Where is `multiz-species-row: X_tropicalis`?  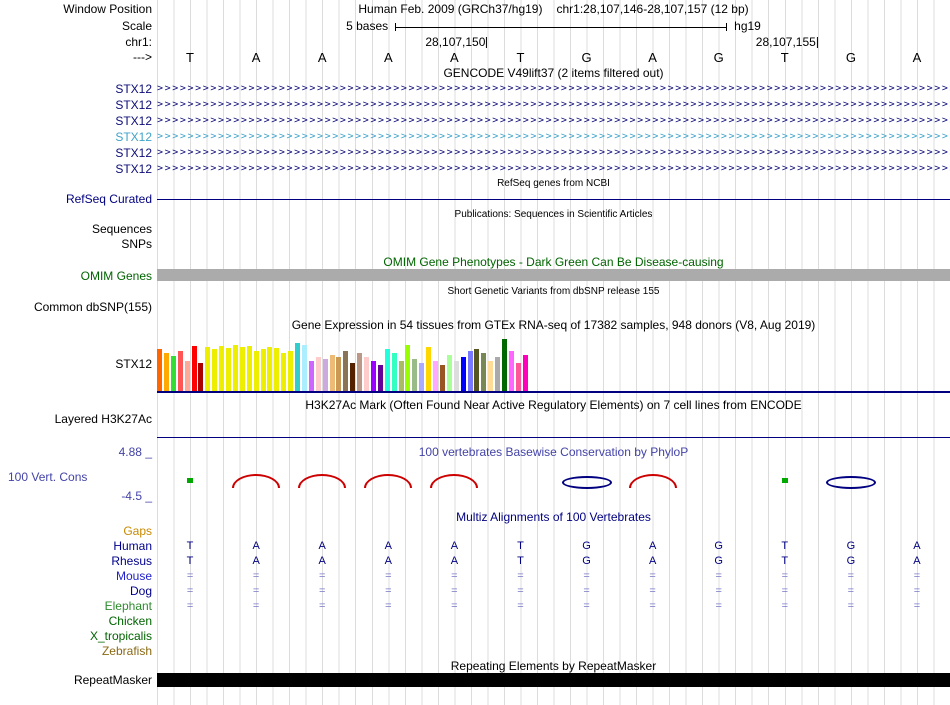
multiz-species-row: X_tropicalis is located at coordinates (475, 636).